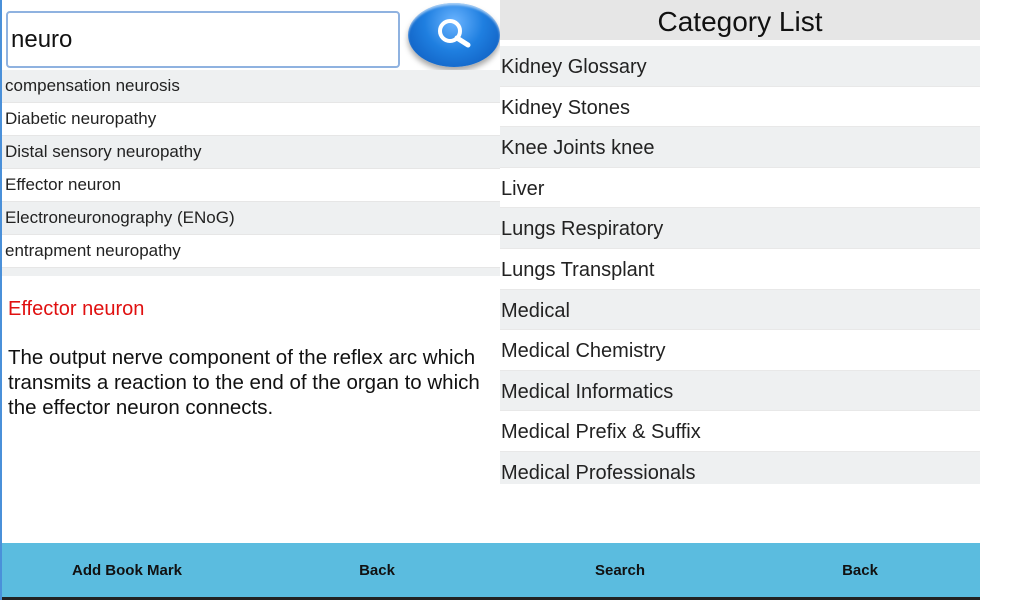  Describe the element at coordinates (252, 251) in the screenshot. I see `result-item: entrapment neuropathy` at that location.